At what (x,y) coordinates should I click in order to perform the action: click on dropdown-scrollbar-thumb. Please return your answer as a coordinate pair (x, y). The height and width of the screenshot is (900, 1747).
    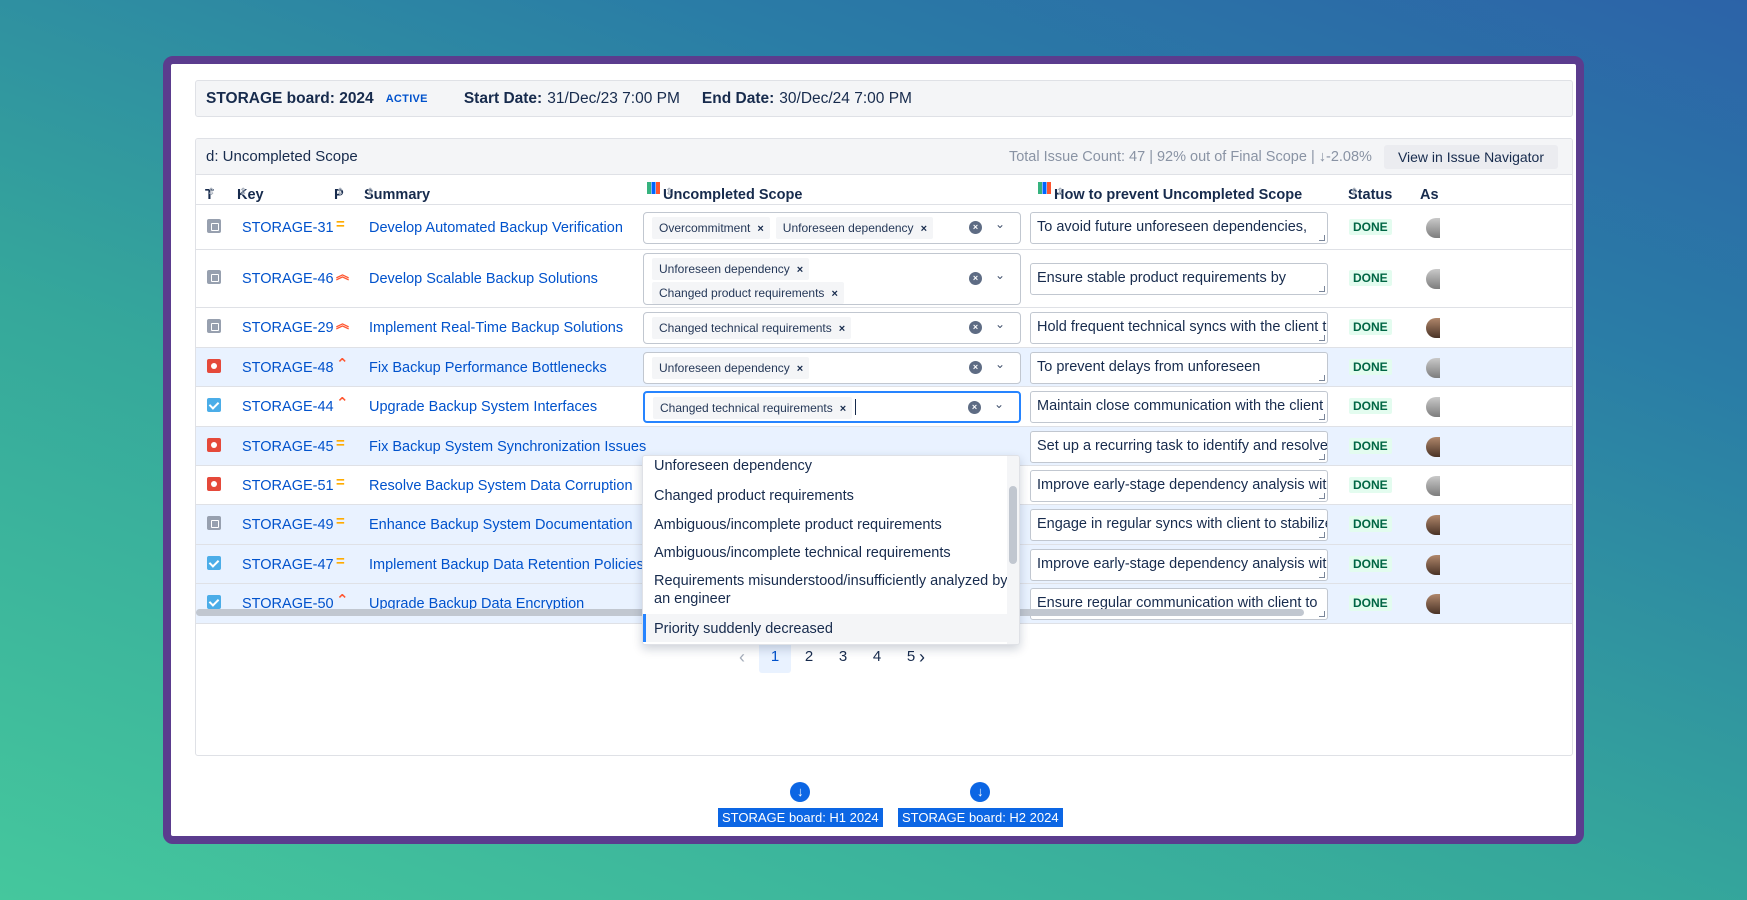
    Looking at the image, I should click on (1013, 525).